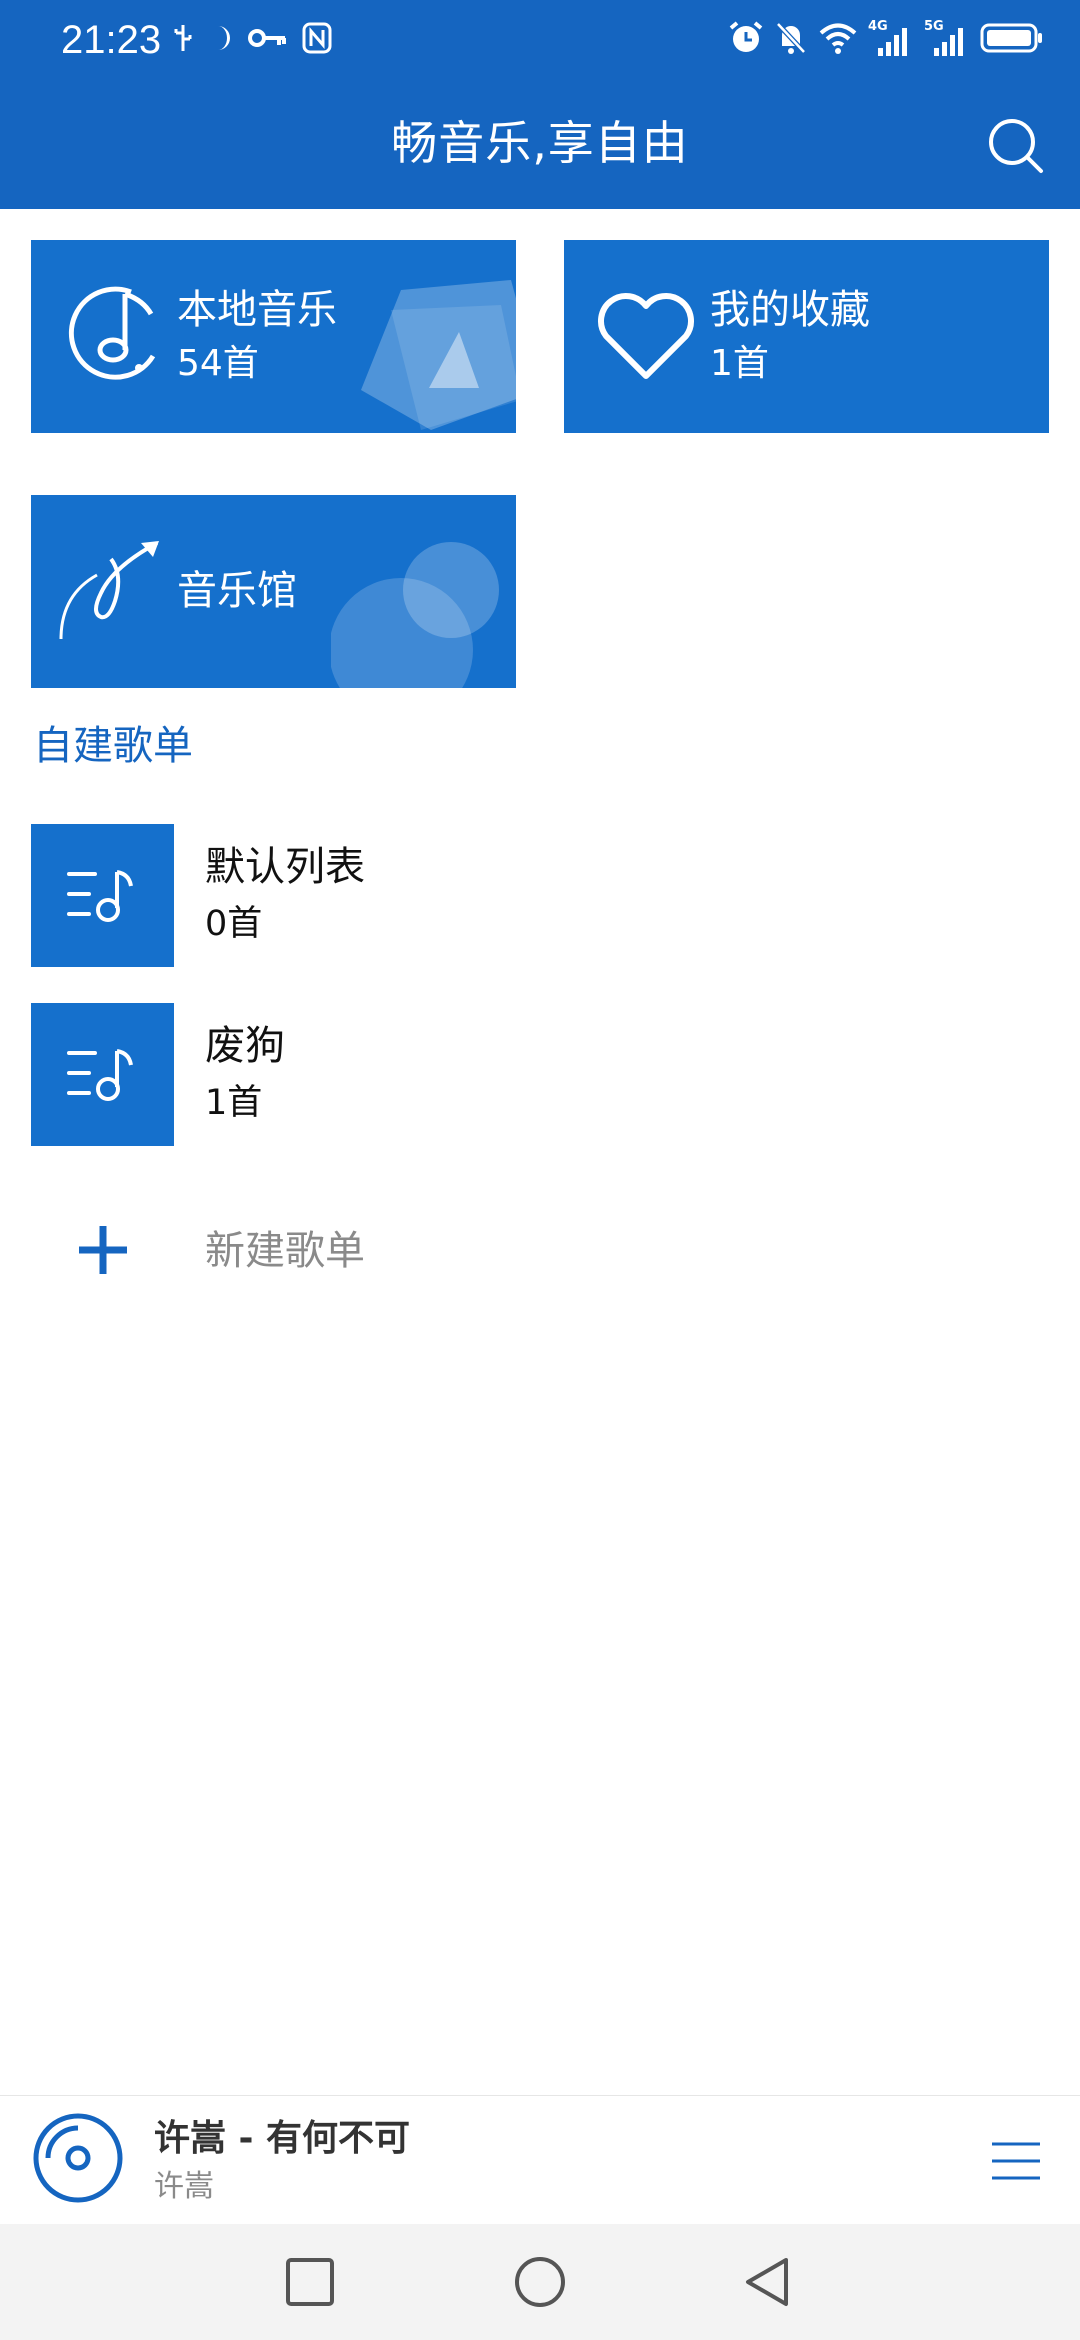  I want to click on playlist-item: 默认列表 0首, so click(541, 895).